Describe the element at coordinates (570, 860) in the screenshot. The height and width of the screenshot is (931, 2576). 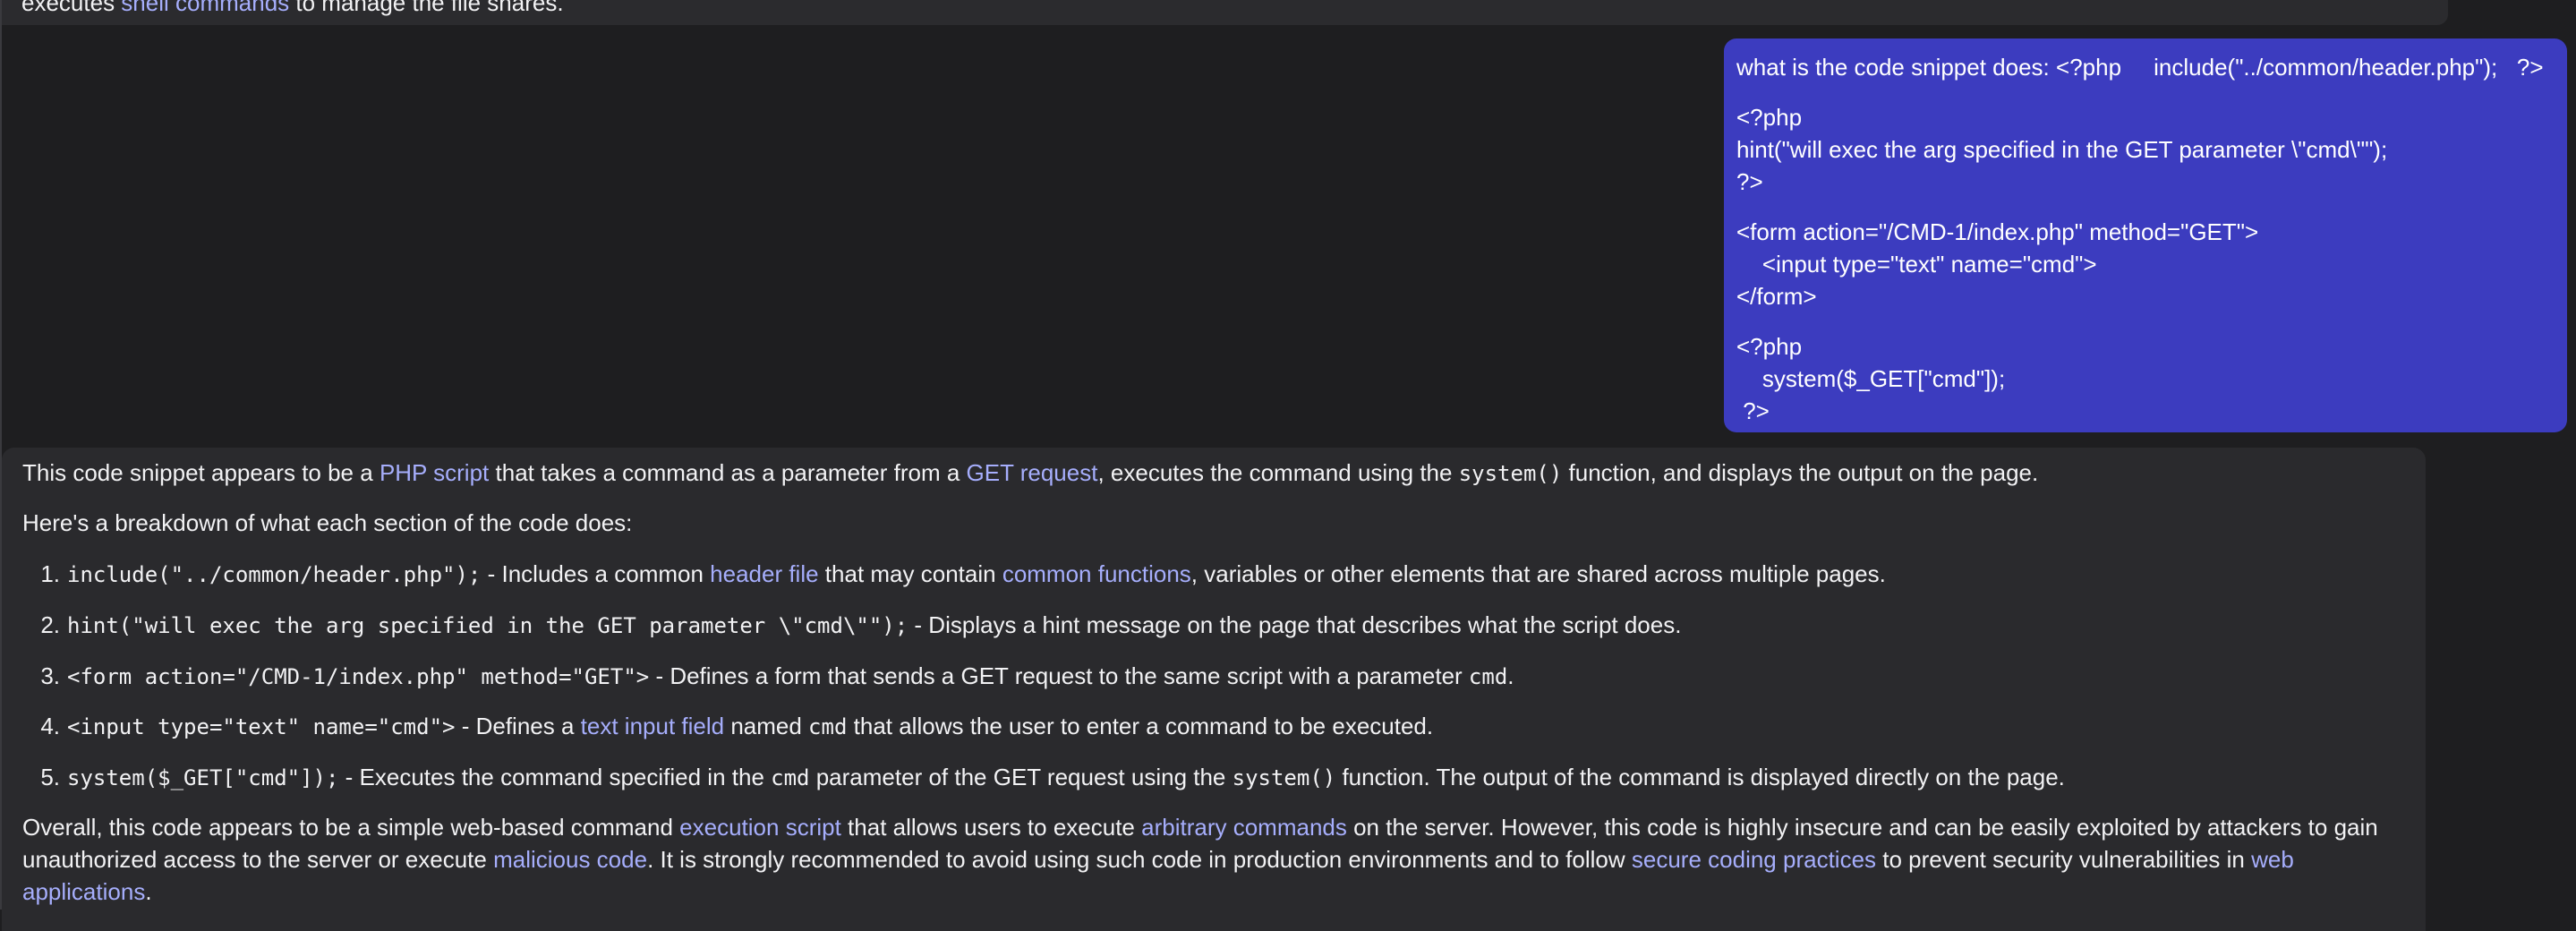
I see `link-malicious-code: malicious code` at that location.